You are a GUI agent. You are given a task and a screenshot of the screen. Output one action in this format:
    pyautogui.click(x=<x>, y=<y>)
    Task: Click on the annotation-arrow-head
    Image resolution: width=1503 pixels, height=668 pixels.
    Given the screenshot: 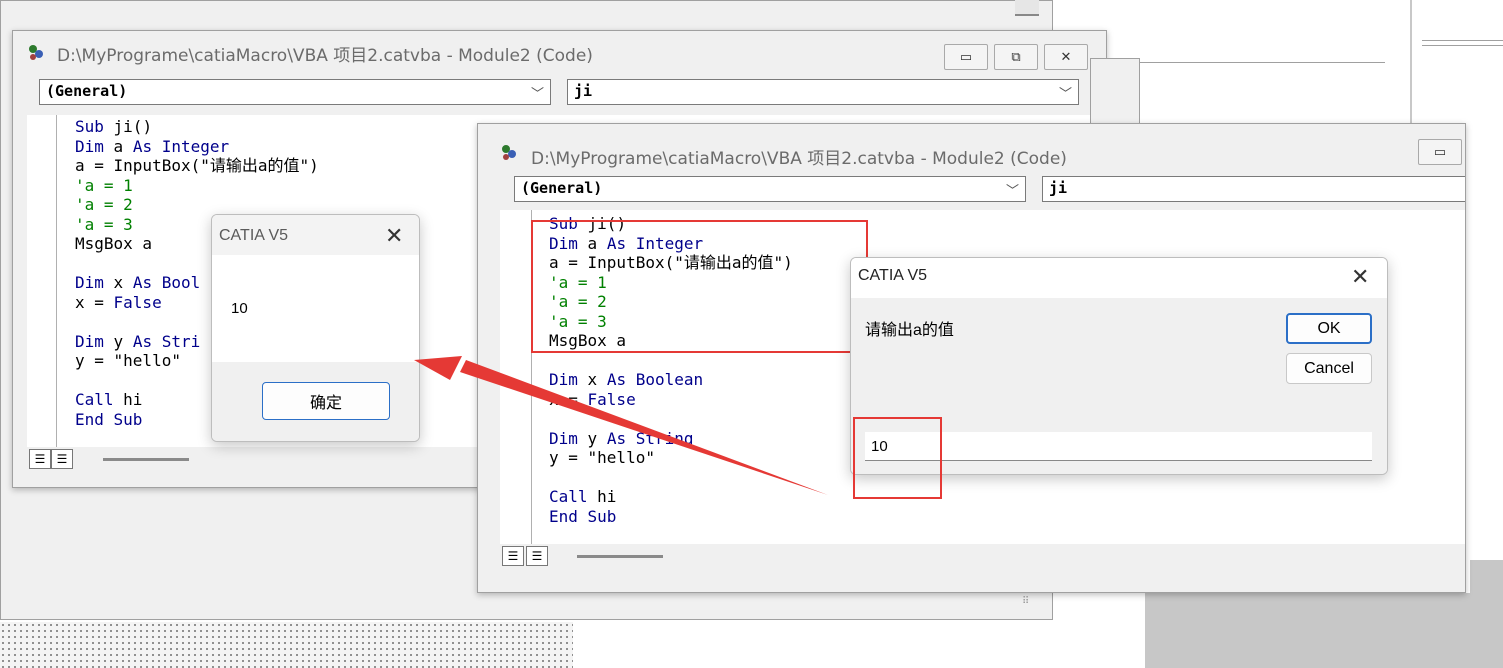 What is the action you would take?
    pyautogui.click(x=438, y=368)
    